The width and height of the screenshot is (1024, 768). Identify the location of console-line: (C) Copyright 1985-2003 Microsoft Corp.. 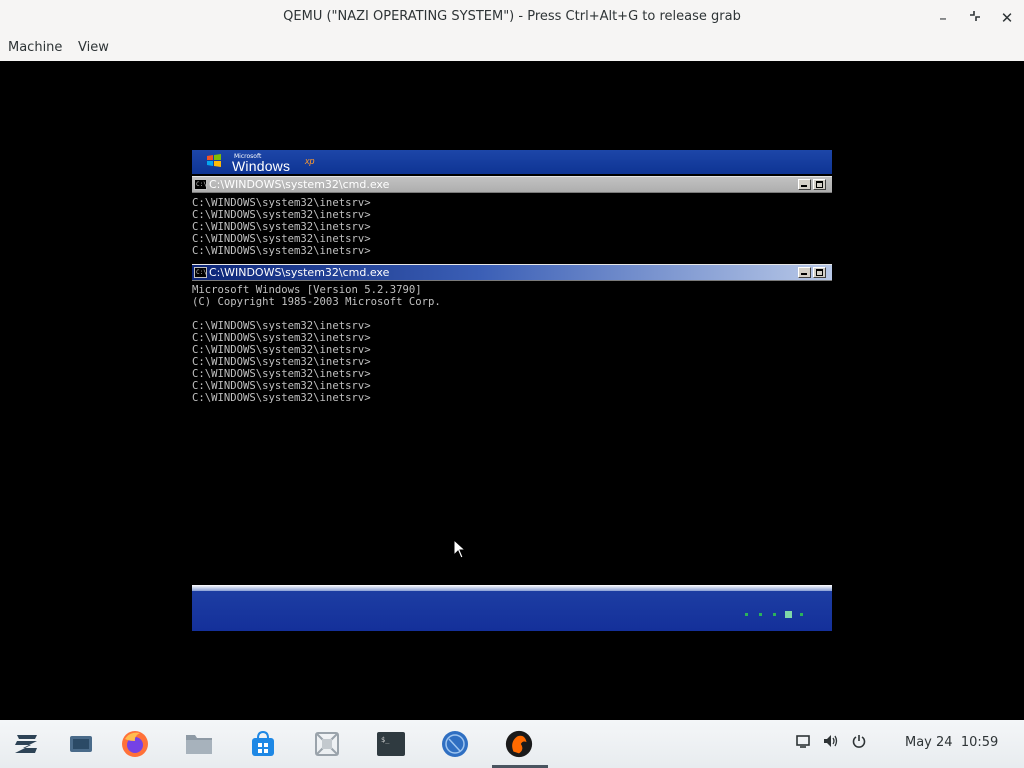
(316, 302).